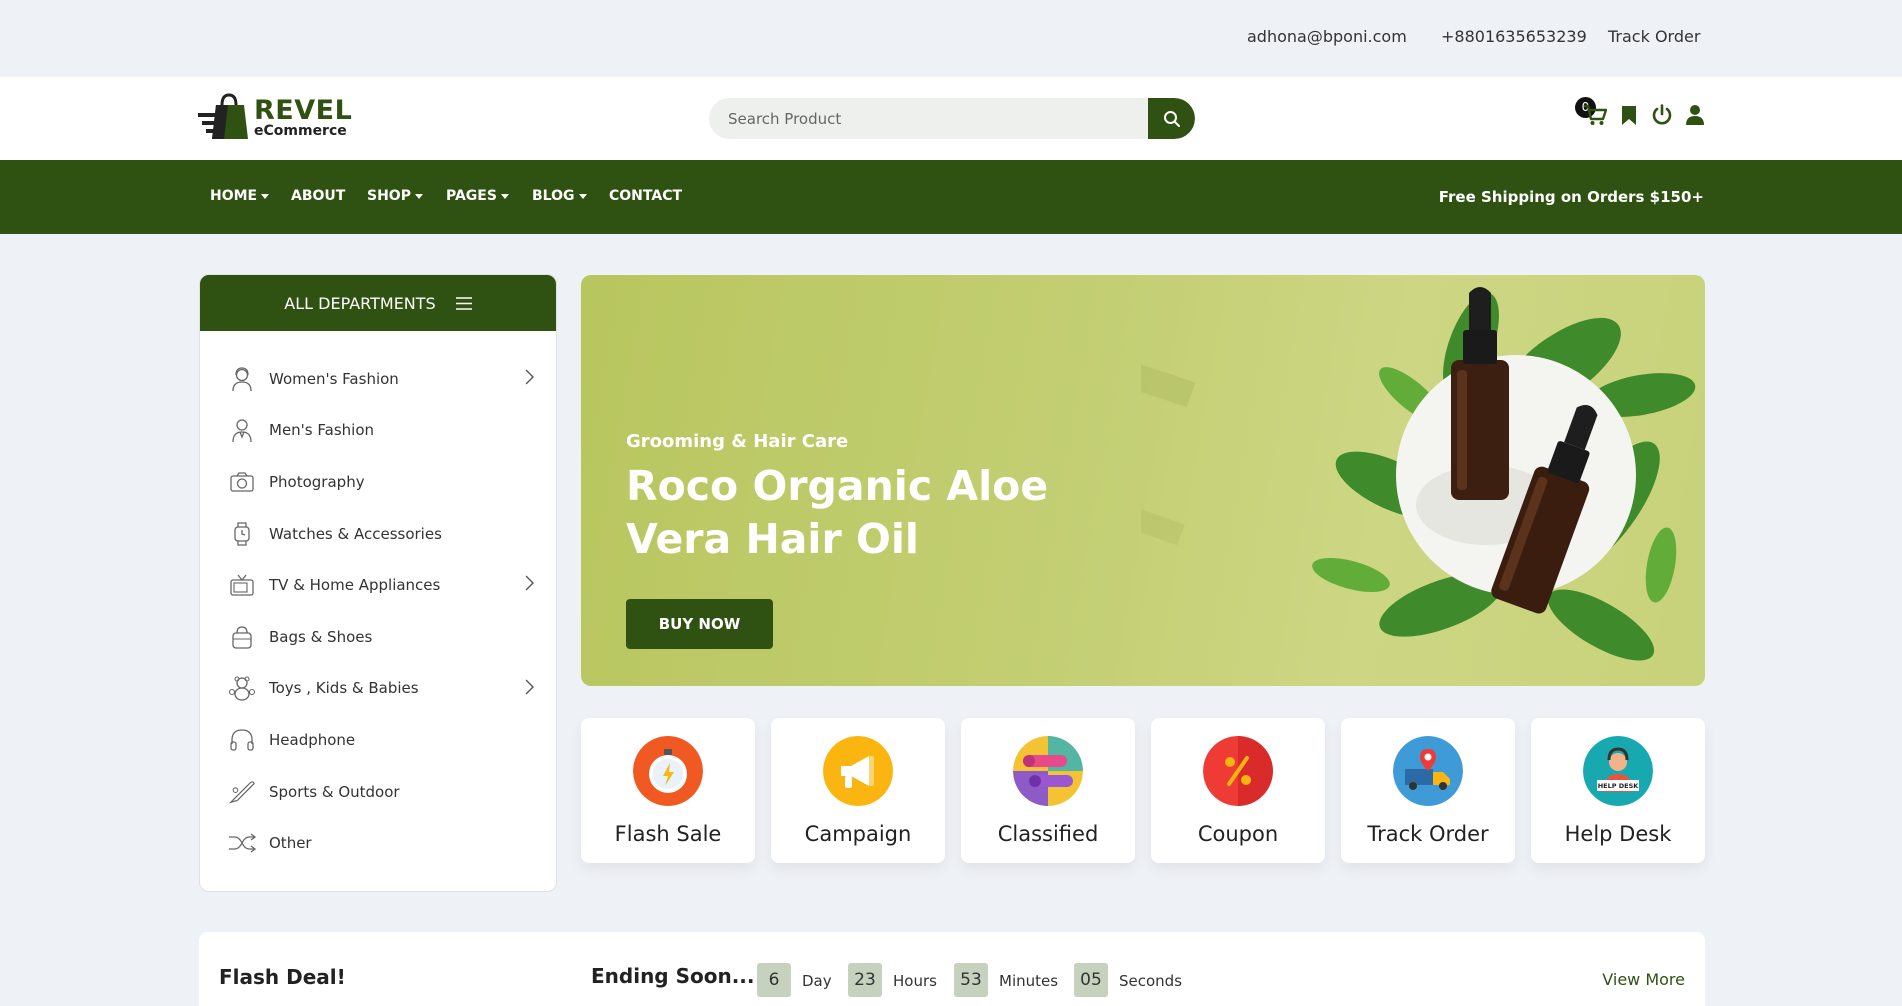  I want to click on teddy-bear-icon, so click(242, 688).